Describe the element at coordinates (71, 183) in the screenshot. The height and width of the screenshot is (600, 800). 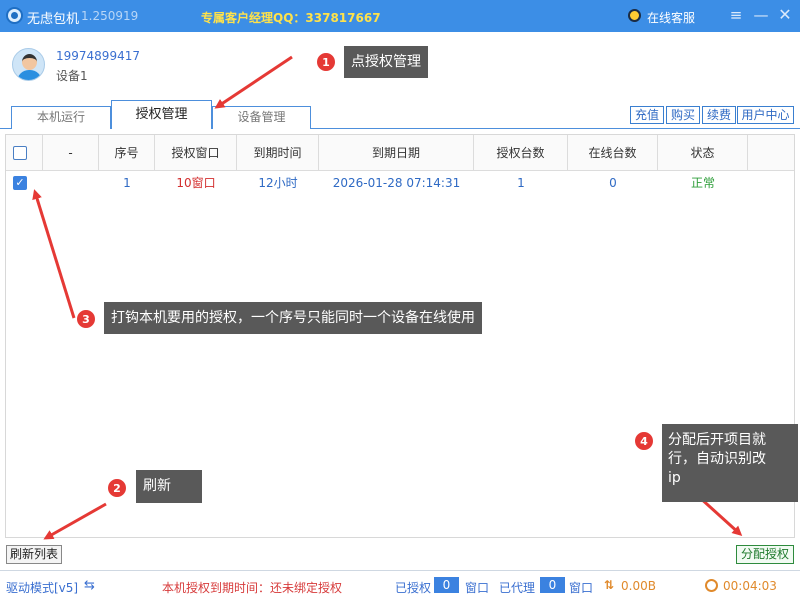
I see `row-dash` at that location.